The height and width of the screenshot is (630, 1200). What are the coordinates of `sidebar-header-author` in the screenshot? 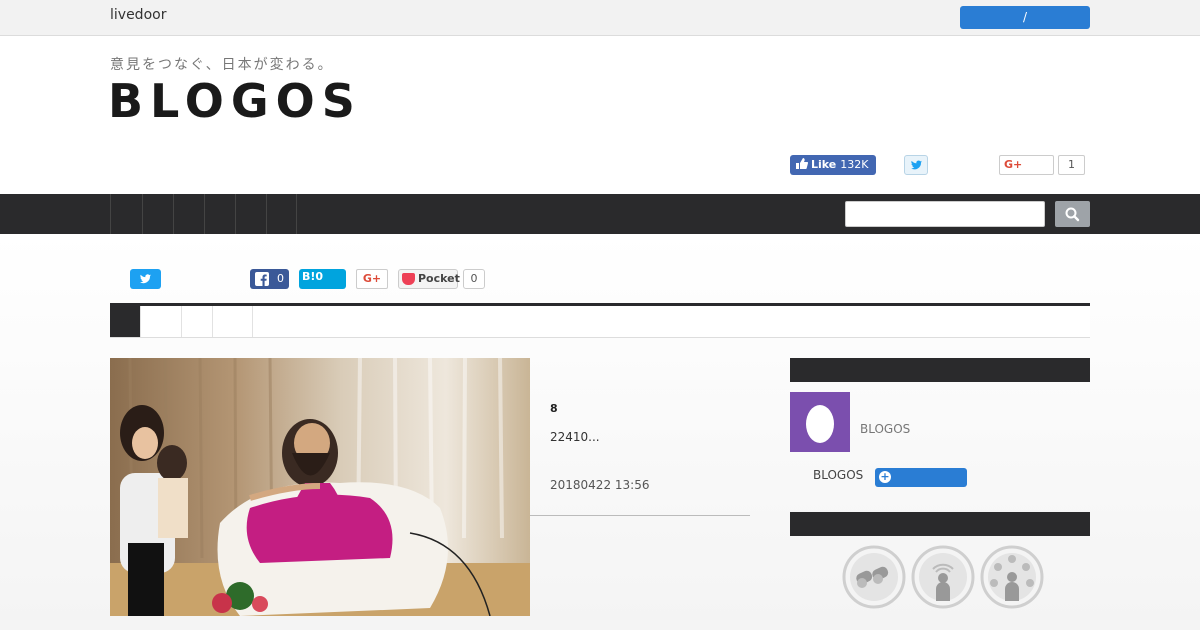 It's located at (940, 370).